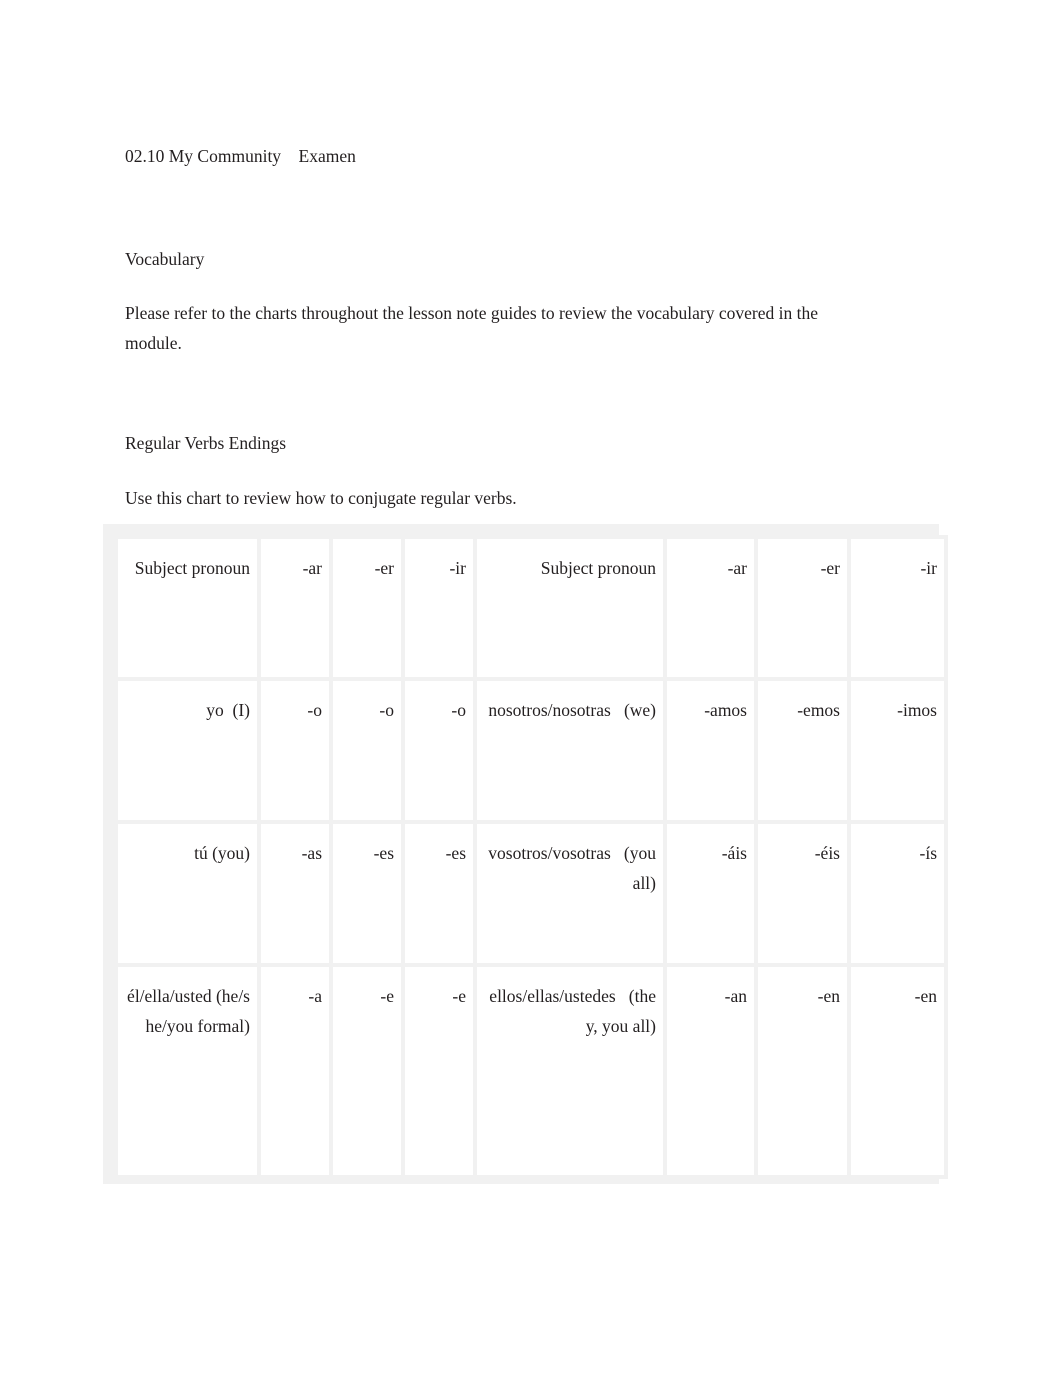  I want to click on page-title: 02.10 My Community Examen, so click(240, 156).